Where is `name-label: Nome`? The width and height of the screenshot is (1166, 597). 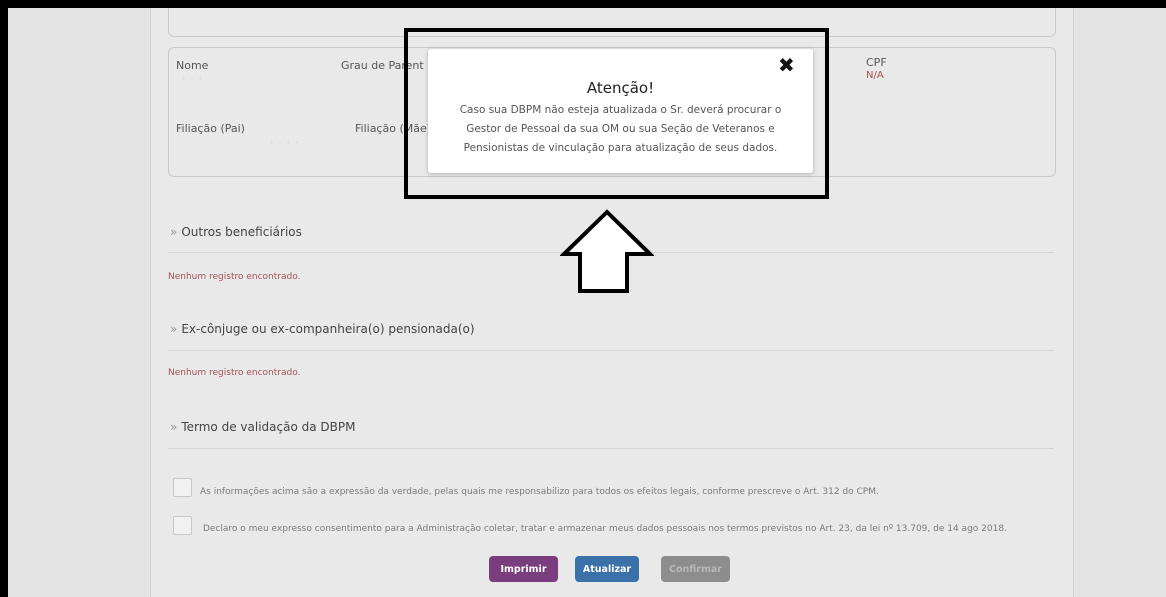
name-label: Nome is located at coordinates (192, 65).